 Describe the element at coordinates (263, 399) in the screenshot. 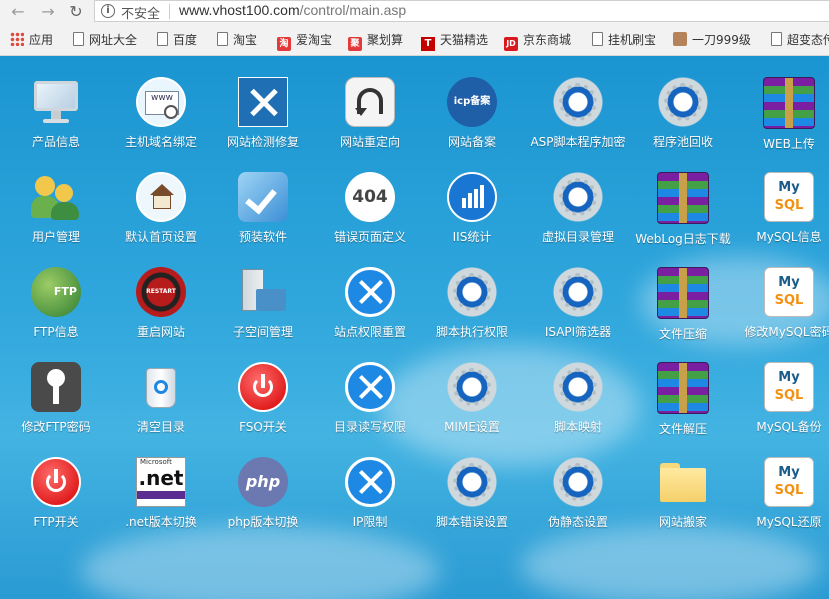

I see `desktop-app-item: FSO开关` at that location.